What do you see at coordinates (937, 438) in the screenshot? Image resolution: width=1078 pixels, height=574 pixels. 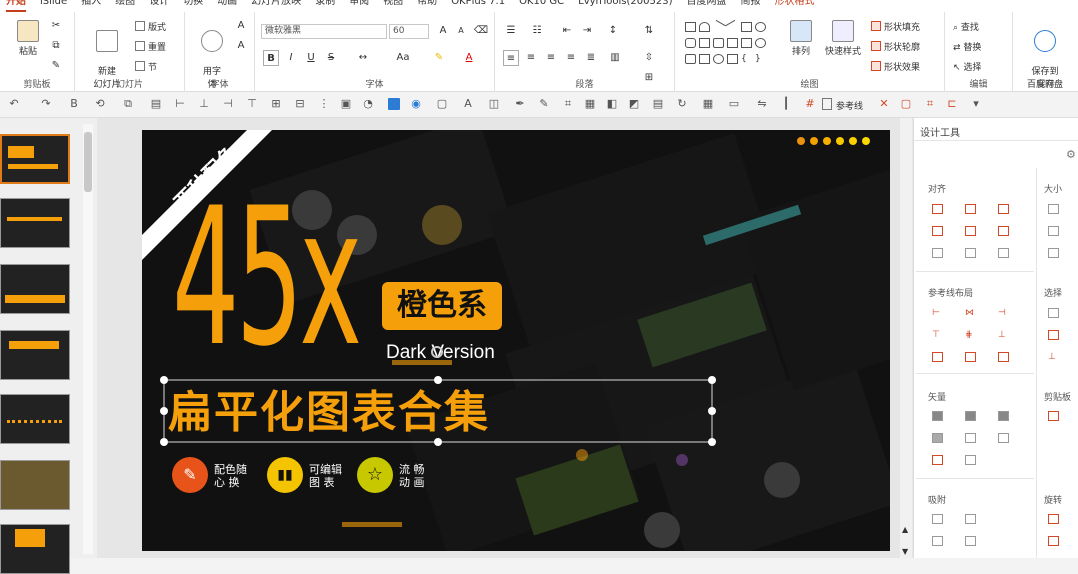 I see `intersect-icon` at bounding box center [937, 438].